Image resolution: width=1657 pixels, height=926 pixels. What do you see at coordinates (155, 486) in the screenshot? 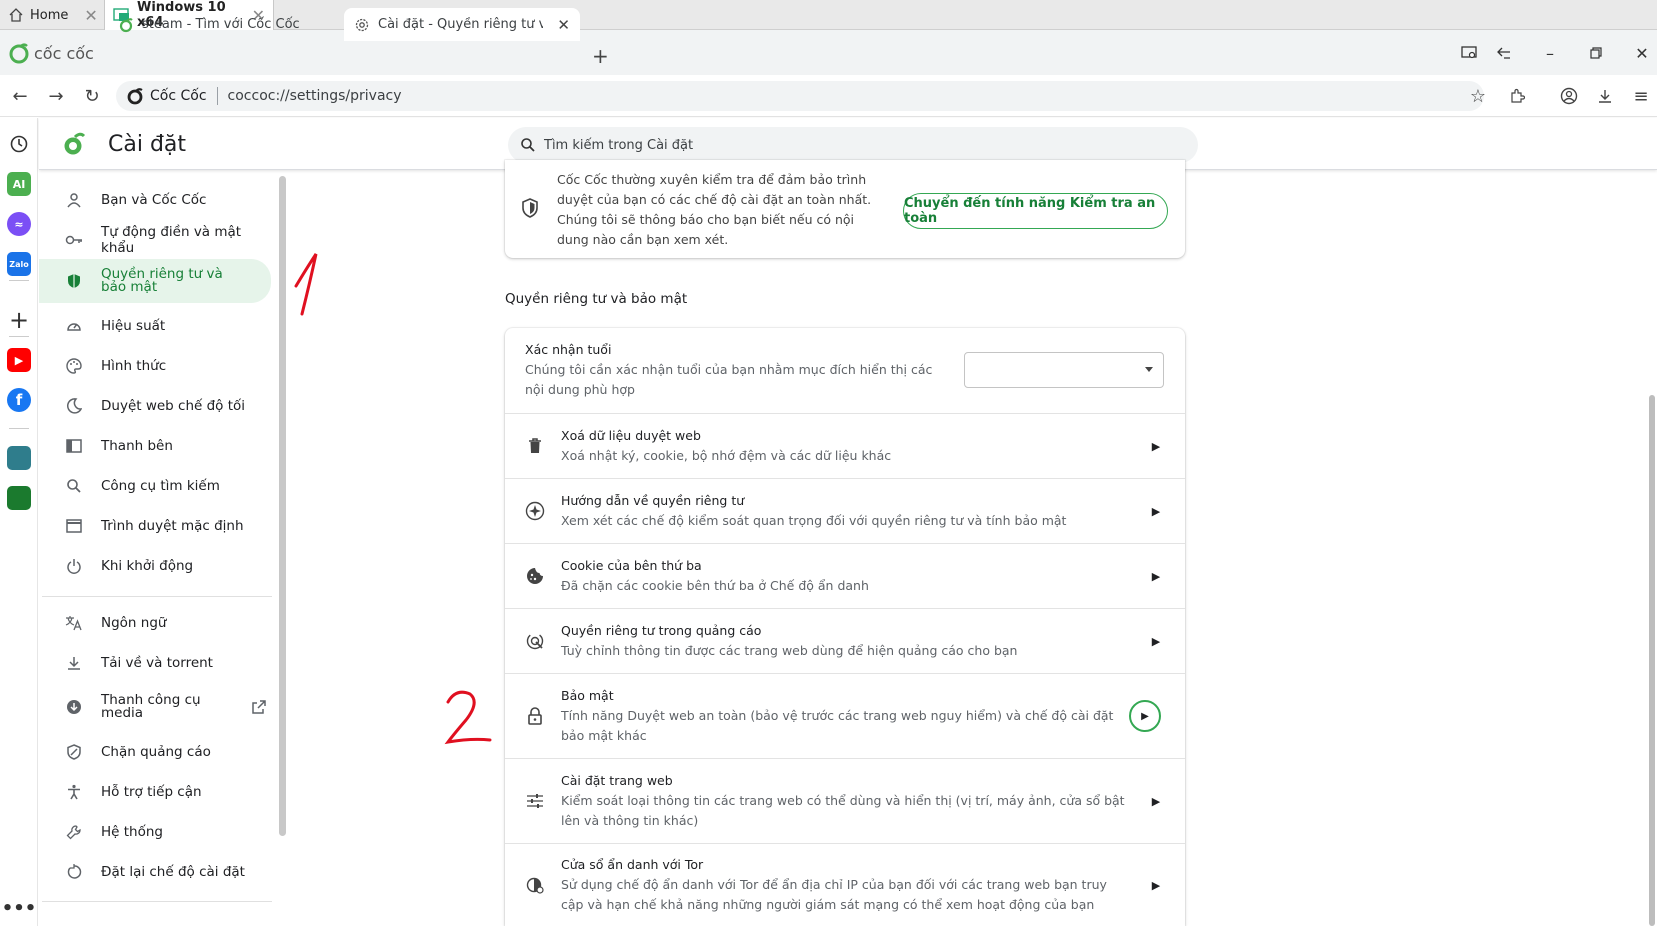
I see `nav-item-search-engine: Công cụ tìm kiếm` at bounding box center [155, 486].